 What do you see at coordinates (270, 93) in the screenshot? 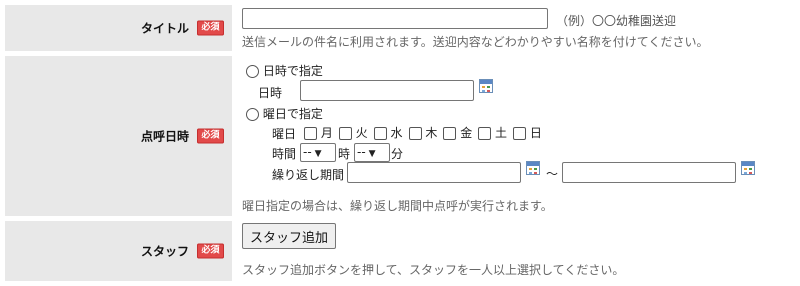
I see `datetime-label: 日時` at bounding box center [270, 93].